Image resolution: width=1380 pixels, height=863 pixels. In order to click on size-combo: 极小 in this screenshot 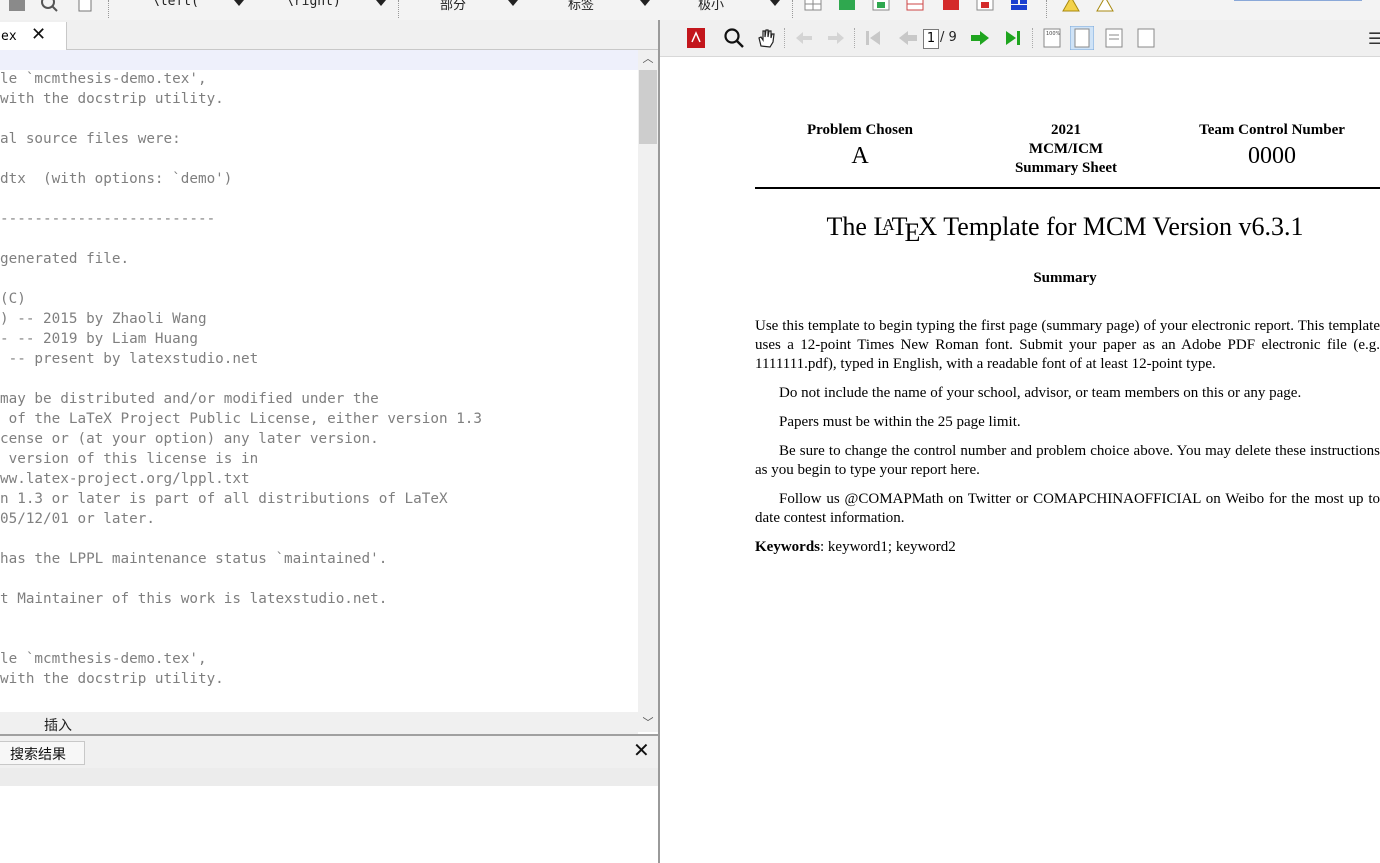, I will do `click(723, 7)`.